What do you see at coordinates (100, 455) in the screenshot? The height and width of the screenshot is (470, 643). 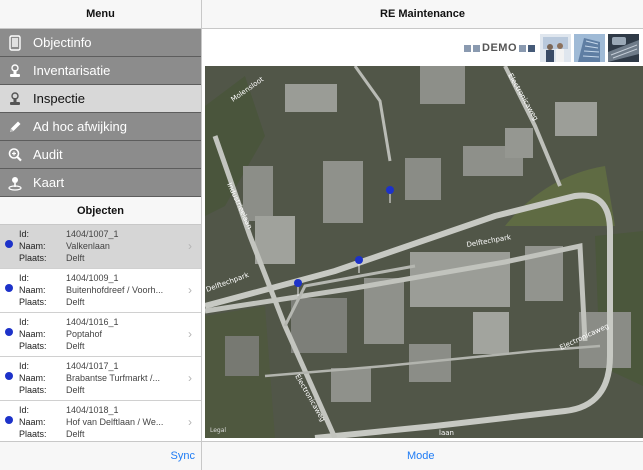 I see `left-toolbar: Sync` at bounding box center [100, 455].